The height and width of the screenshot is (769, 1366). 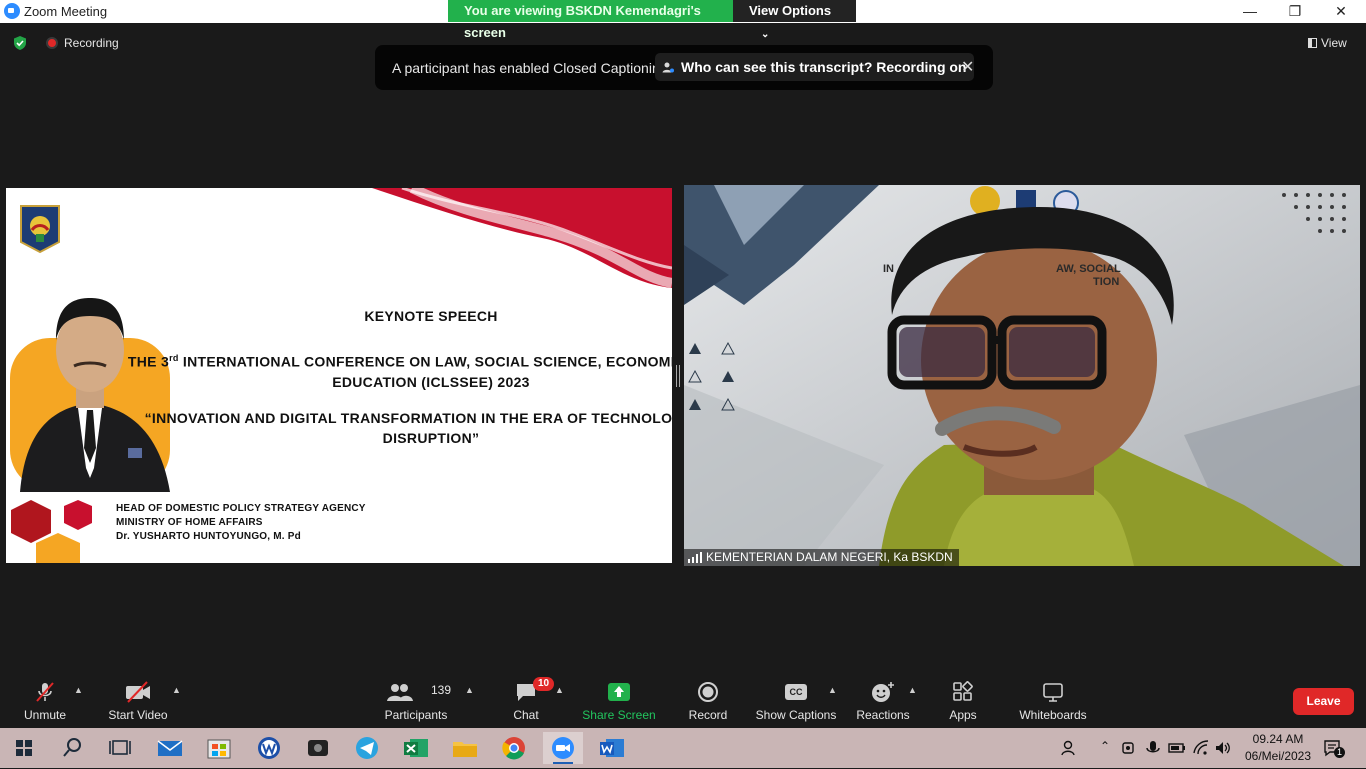 What do you see at coordinates (1312, 43) in the screenshot?
I see `view-layout-icon` at bounding box center [1312, 43].